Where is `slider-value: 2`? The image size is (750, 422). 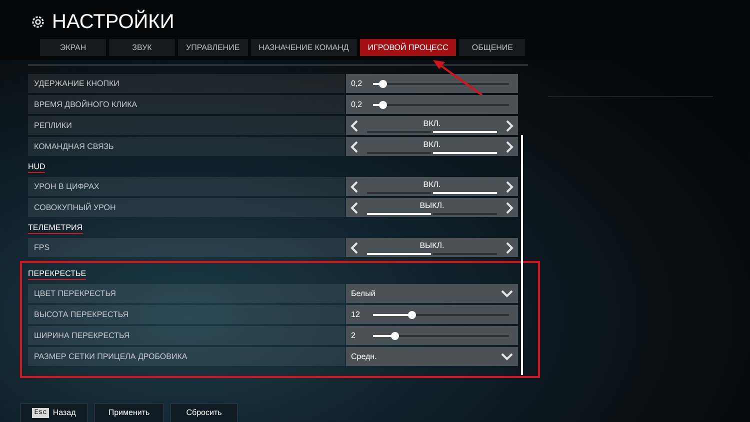 slider-value: 2 is located at coordinates (353, 336).